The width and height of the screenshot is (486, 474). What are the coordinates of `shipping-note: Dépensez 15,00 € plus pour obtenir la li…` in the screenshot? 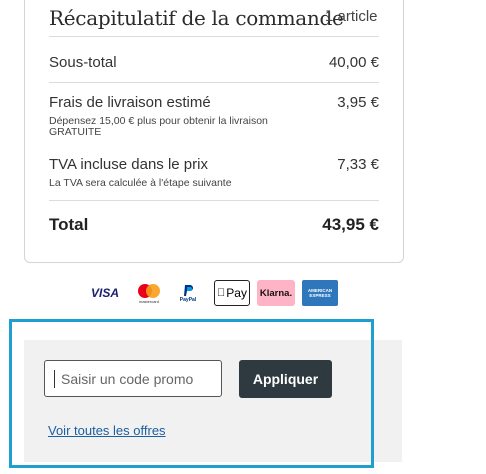 It's located at (158, 126).